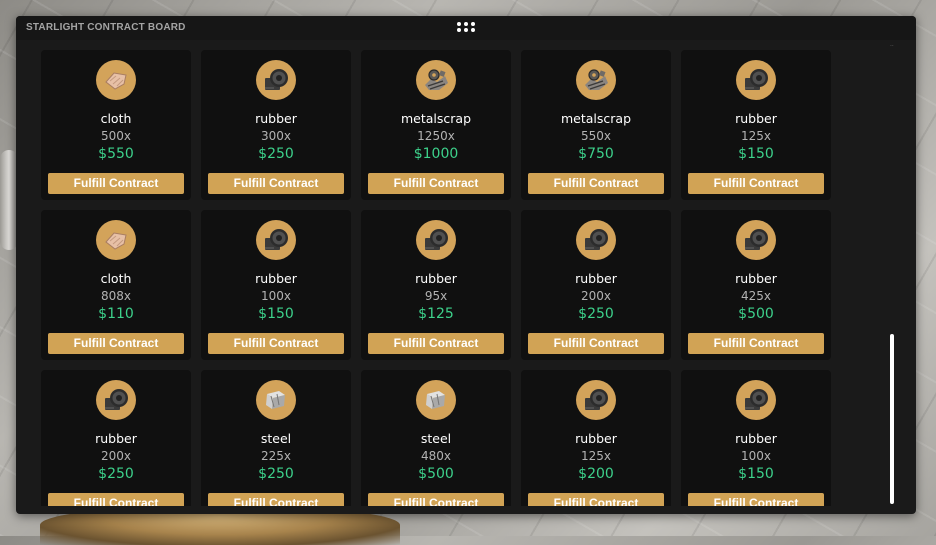 The height and width of the screenshot is (545, 936). I want to click on contract-card: steel 225x $250 Fulfill Contract, so click(276, 438).